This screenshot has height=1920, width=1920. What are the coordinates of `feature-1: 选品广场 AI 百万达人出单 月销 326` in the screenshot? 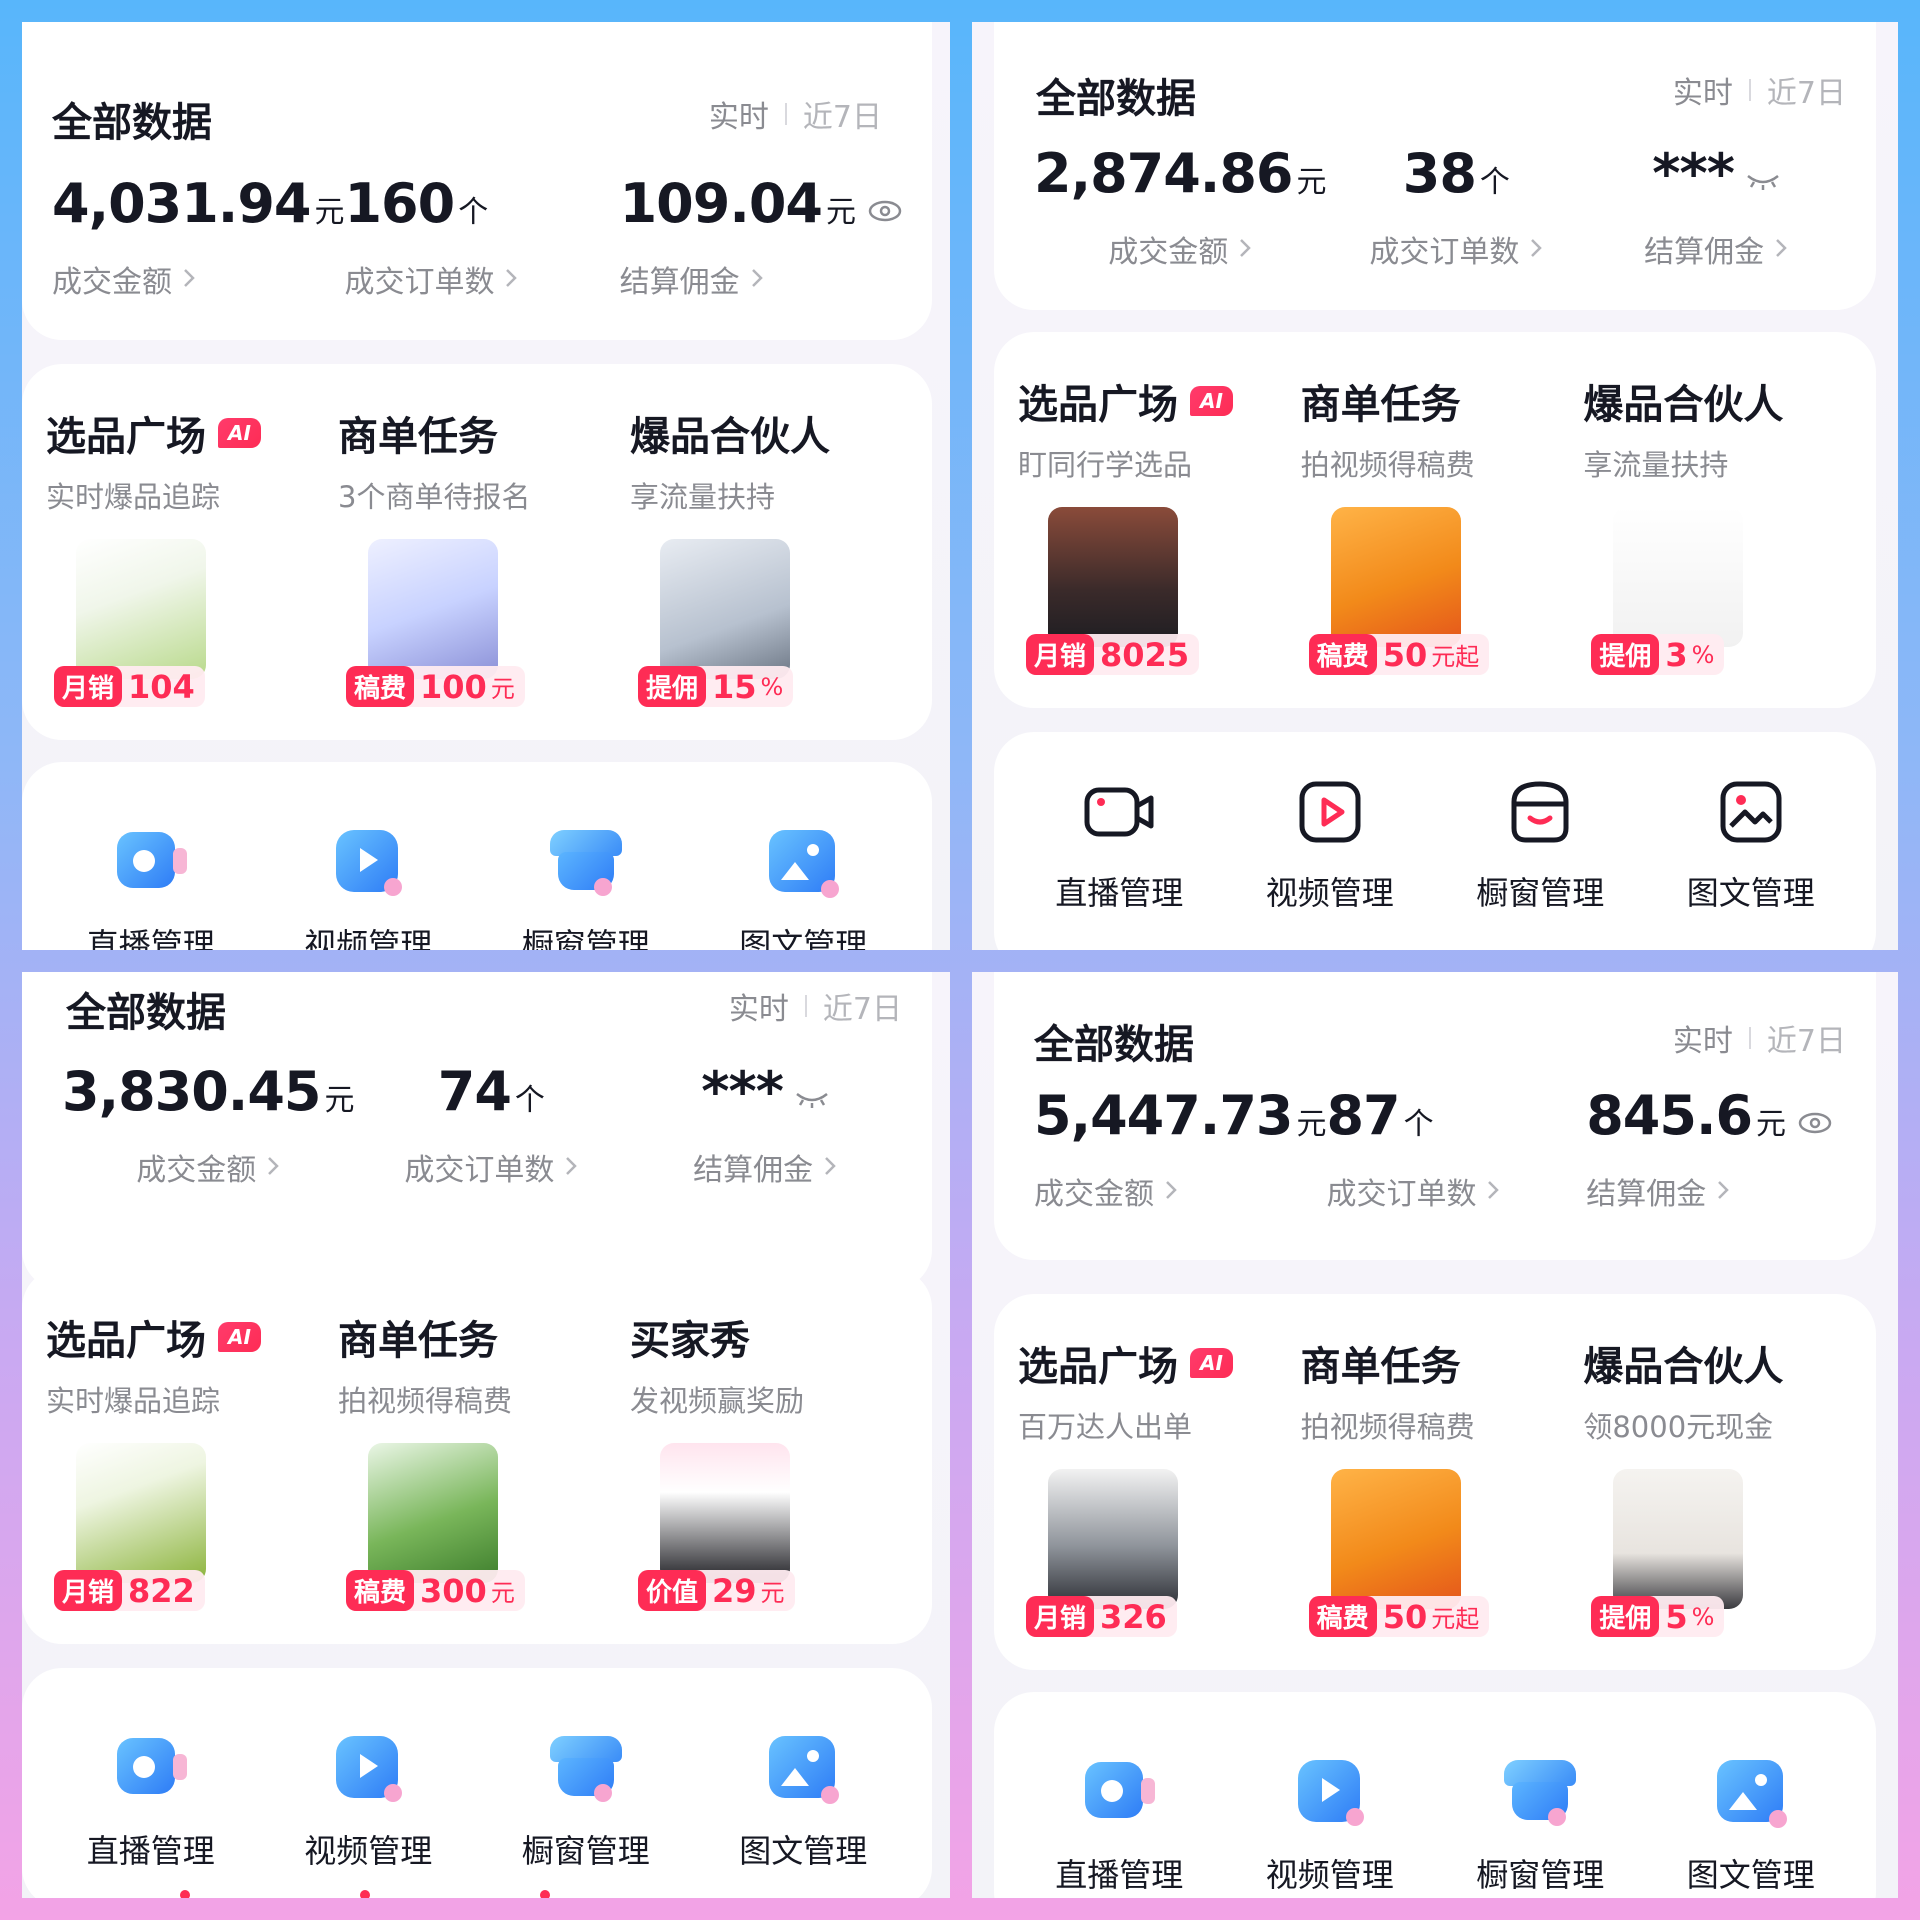 It's located at (1159, 1494).